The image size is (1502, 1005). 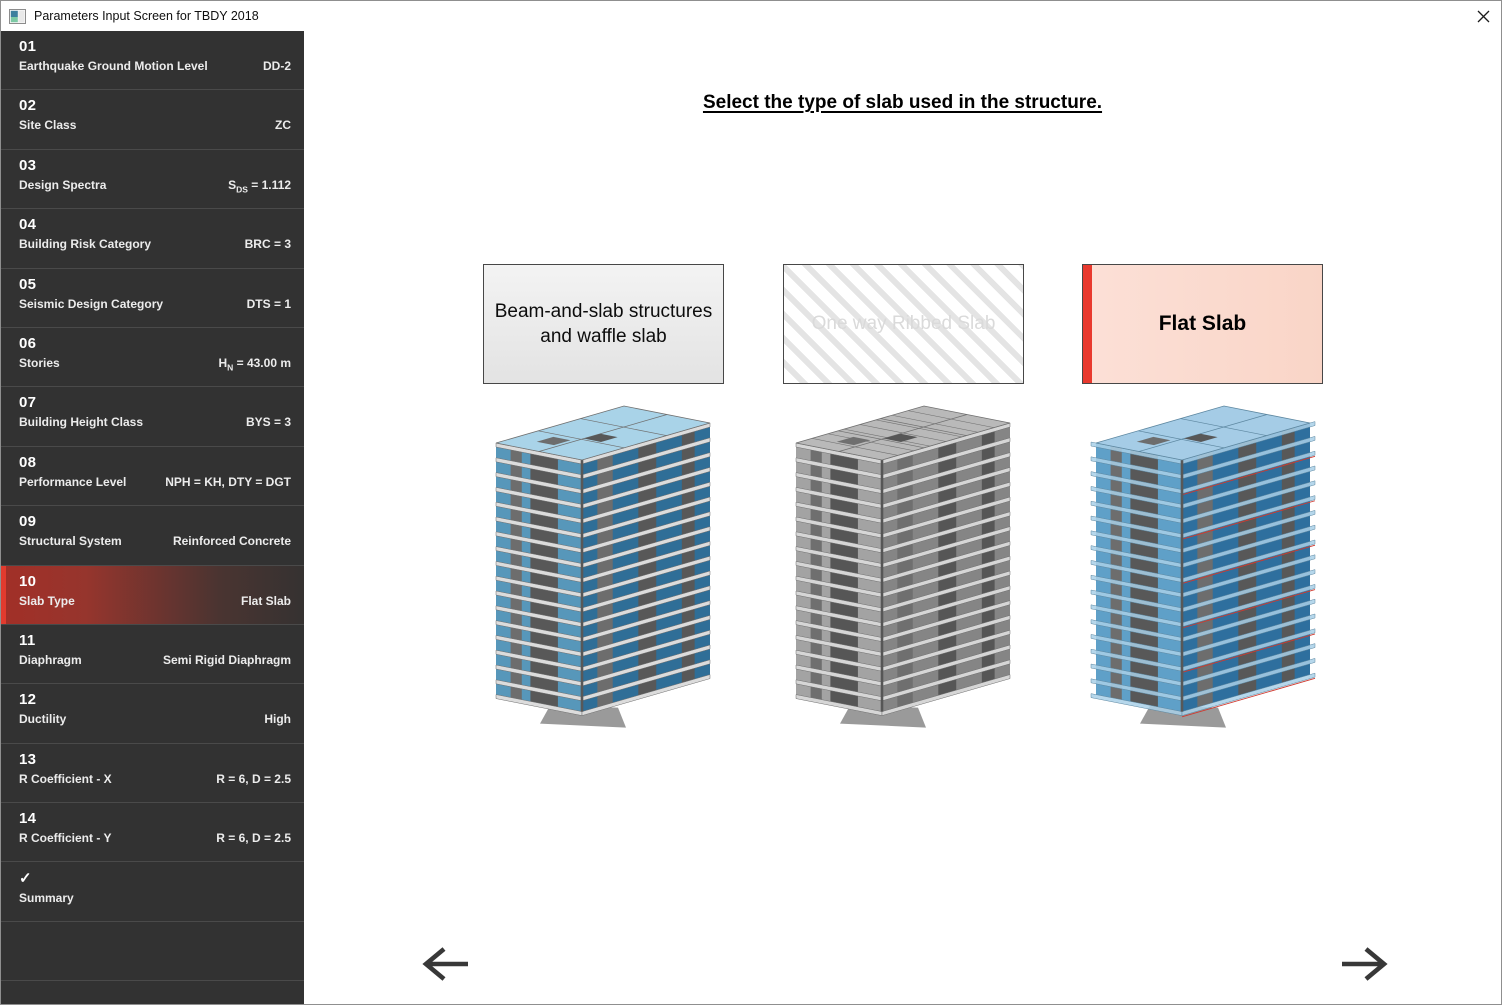 What do you see at coordinates (28, 819) in the screenshot?
I see `step-number: 14` at bounding box center [28, 819].